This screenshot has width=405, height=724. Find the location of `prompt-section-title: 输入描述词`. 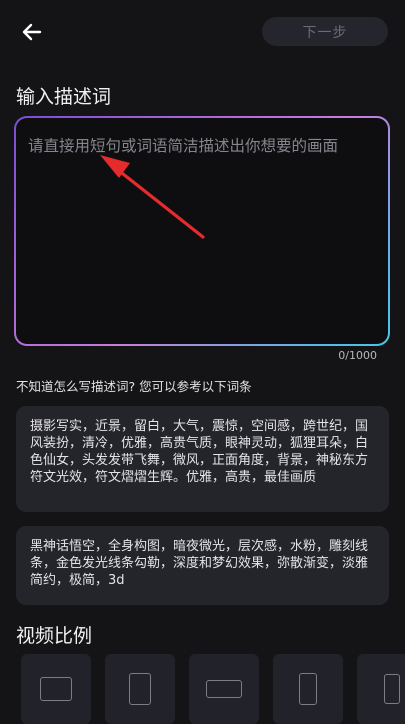

prompt-section-title: 输入描述词 is located at coordinates (64, 97).